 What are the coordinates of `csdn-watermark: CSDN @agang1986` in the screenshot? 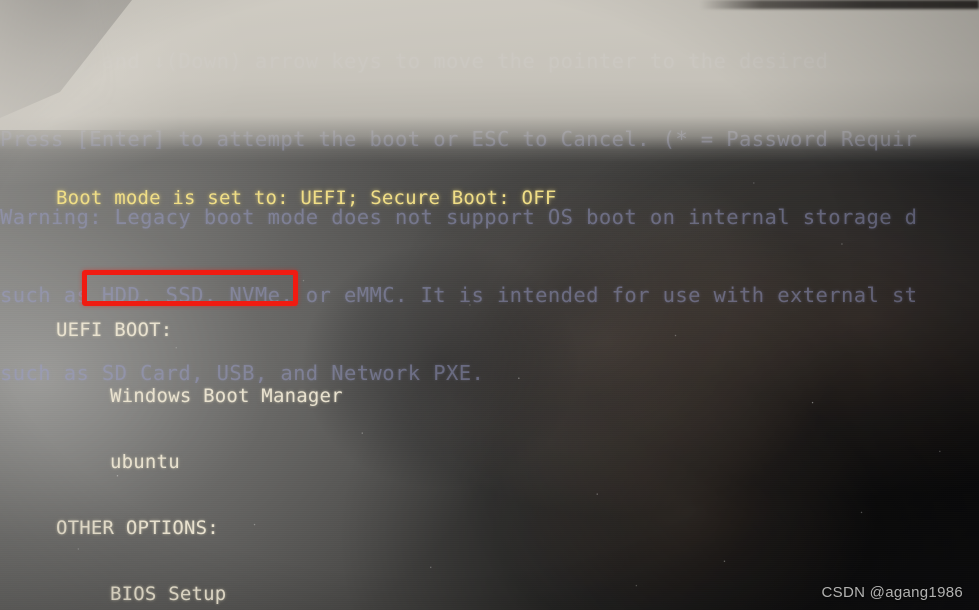 It's located at (892, 592).